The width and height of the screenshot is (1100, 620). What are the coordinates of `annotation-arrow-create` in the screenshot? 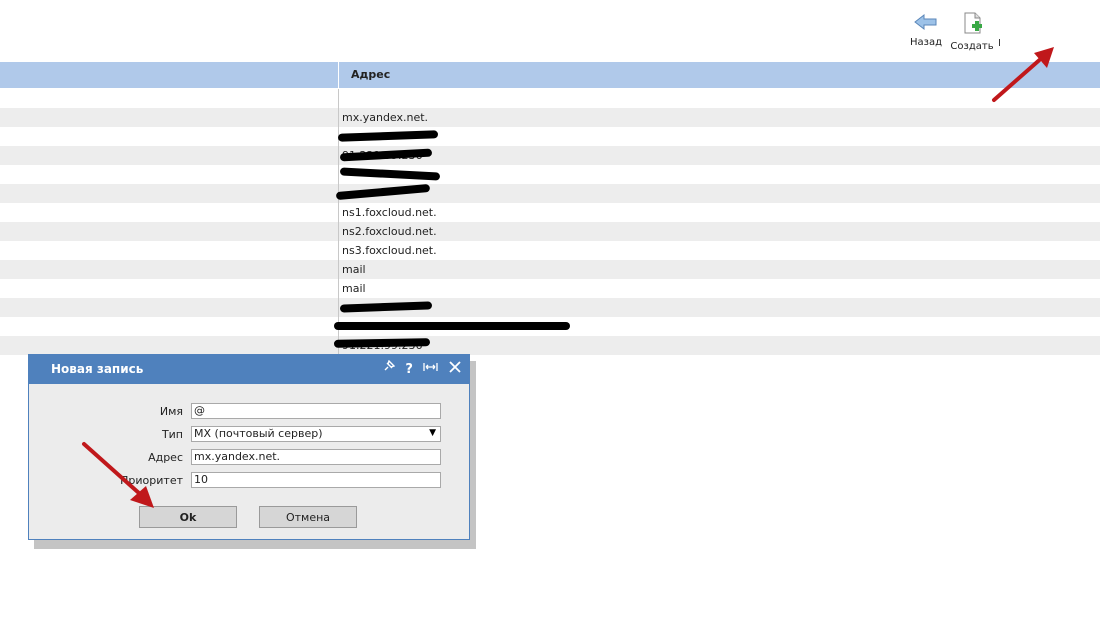 It's located at (1023, 74).